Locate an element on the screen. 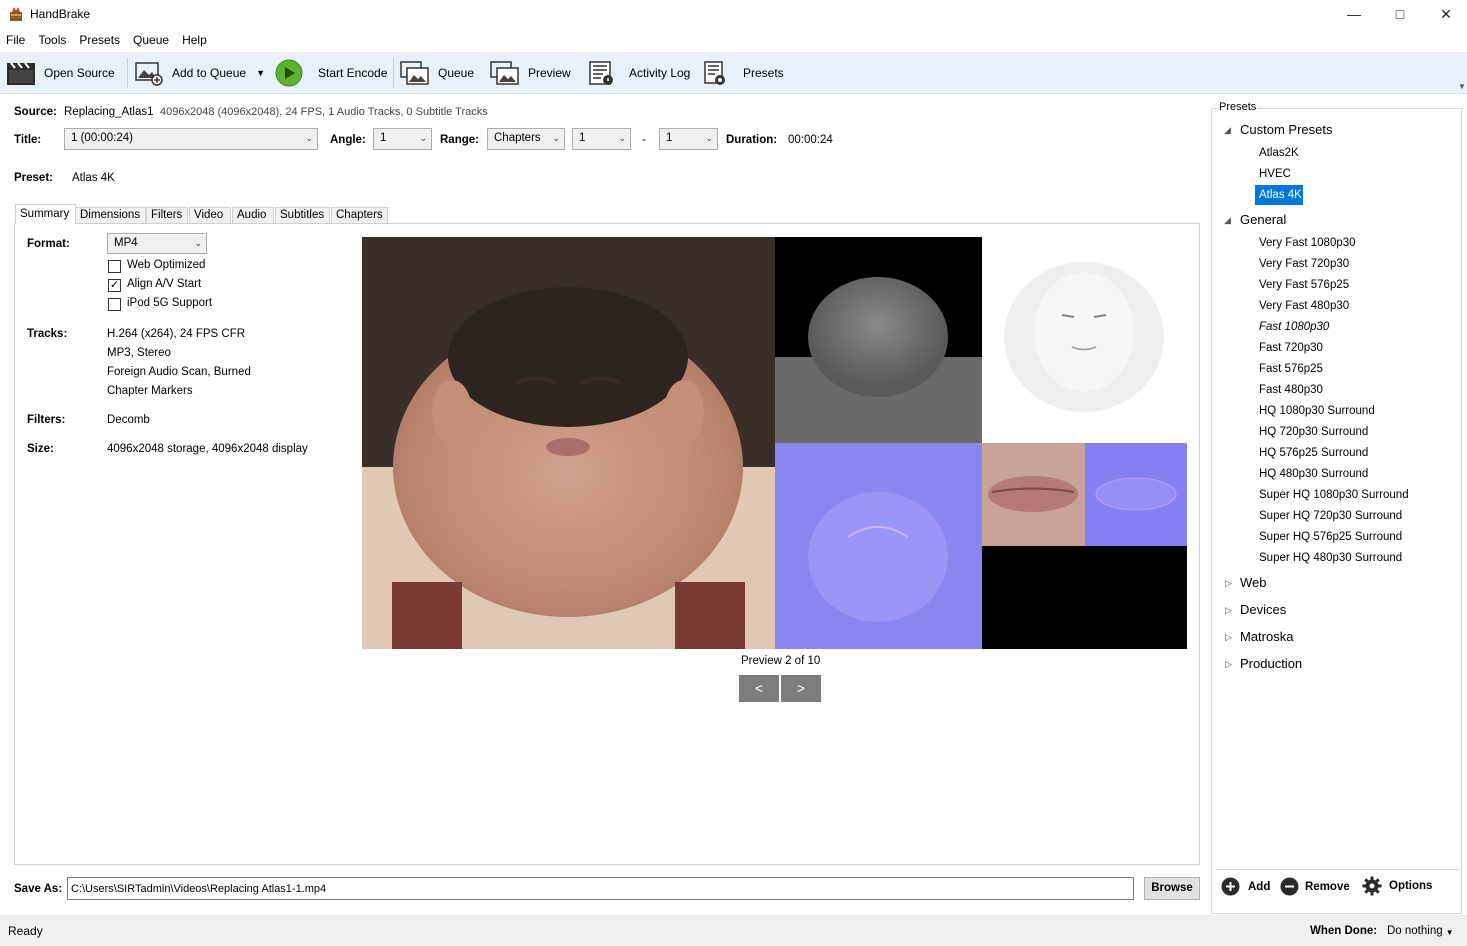 The height and width of the screenshot is (946, 1467). maximize-icon: □ is located at coordinates (1400, 14).